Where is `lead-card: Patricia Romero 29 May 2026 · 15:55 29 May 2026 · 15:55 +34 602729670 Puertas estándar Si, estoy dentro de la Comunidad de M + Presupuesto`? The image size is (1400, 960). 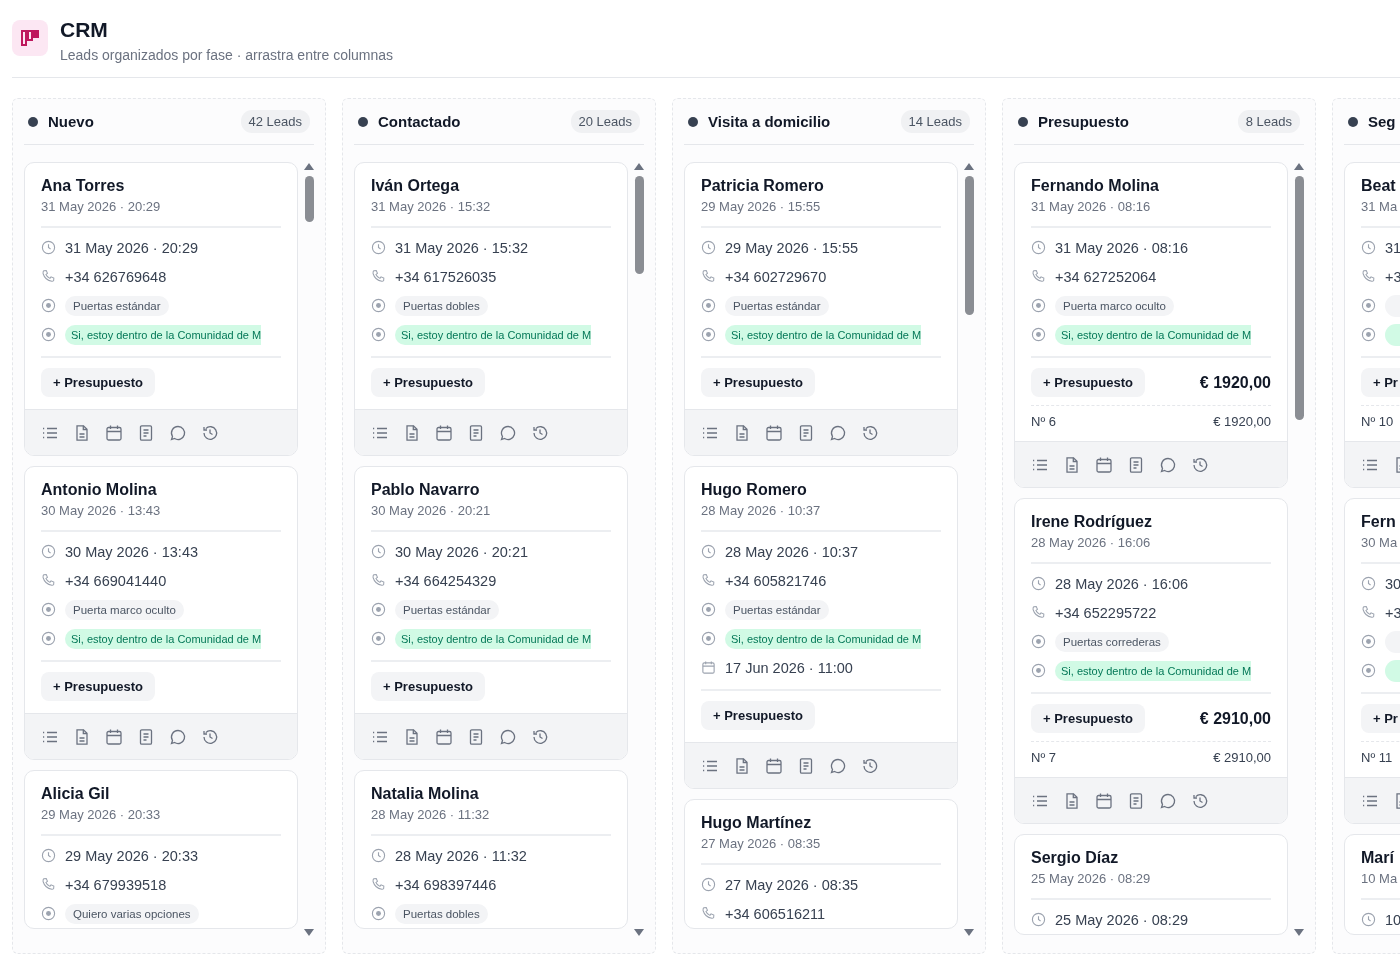 lead-card: Patricia Romero 29 May 2026 · 15:55 29 May 2026 · 15:55 +34 602729670 Puertas estándar Si, estoy dentro de la Comunidad de M + Presupuesto is located at coordinates (821, 309).